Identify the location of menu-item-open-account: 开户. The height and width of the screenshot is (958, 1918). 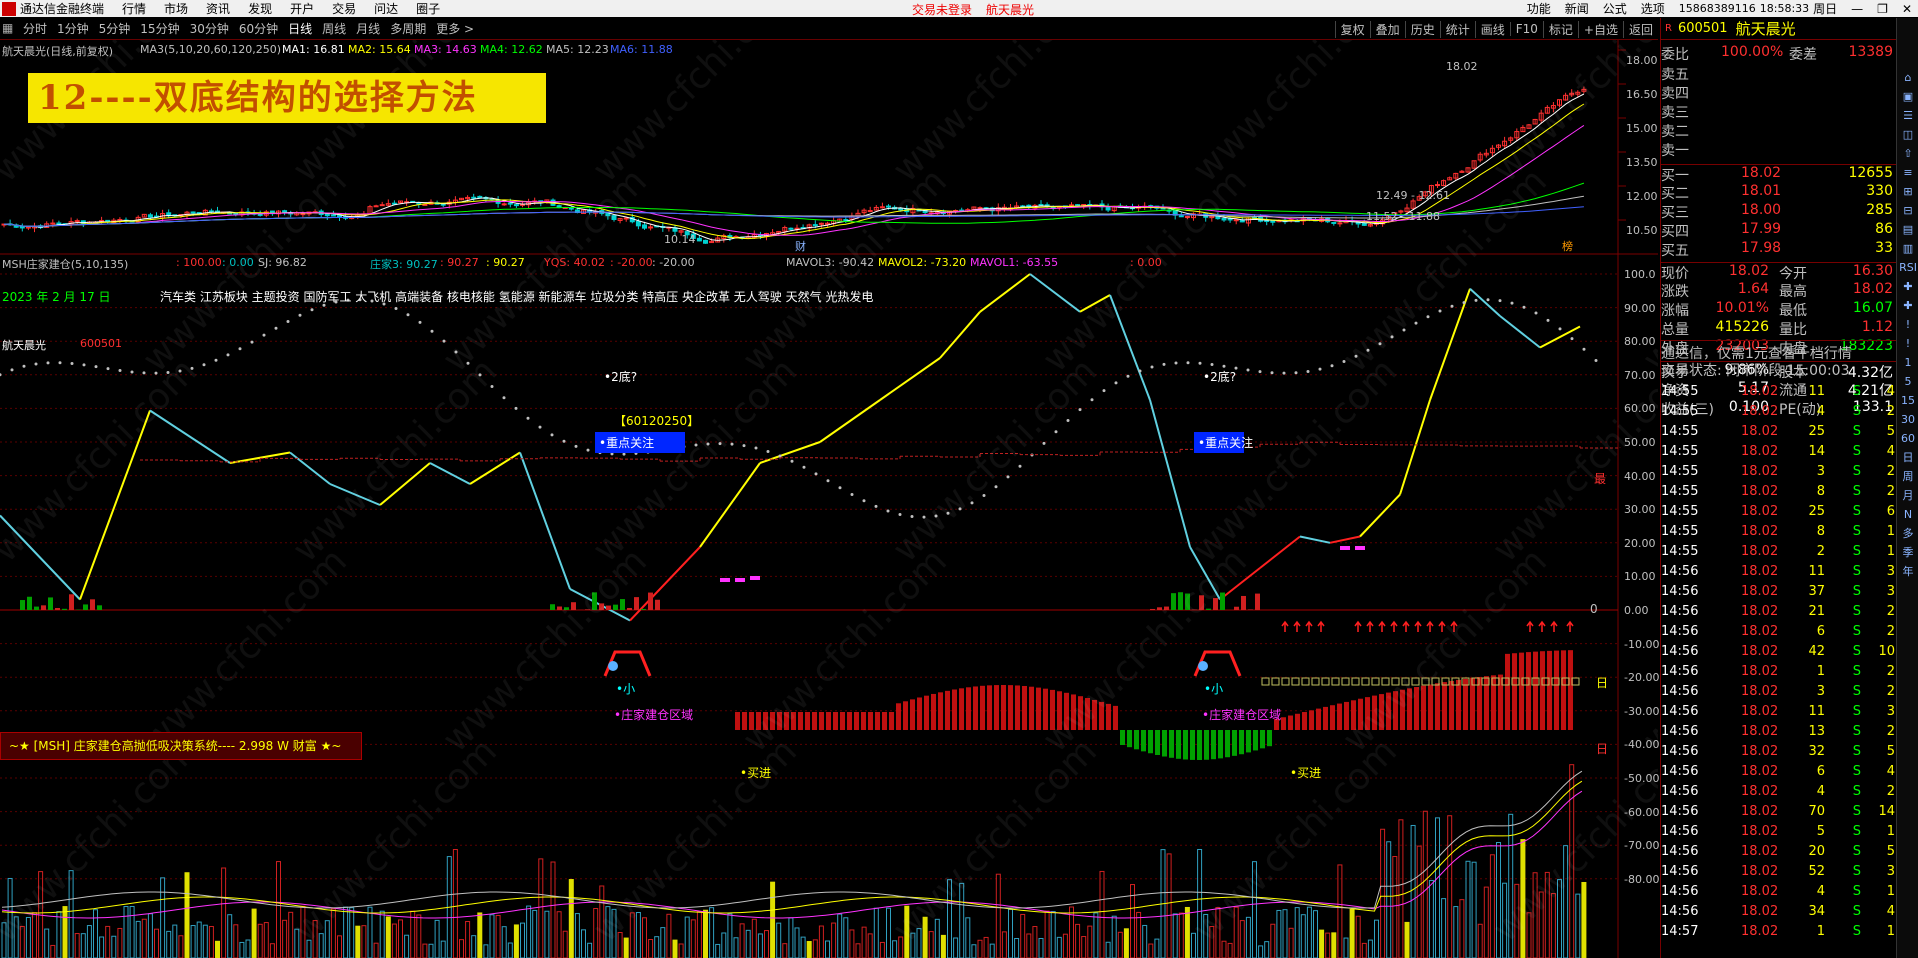
(302, 8).